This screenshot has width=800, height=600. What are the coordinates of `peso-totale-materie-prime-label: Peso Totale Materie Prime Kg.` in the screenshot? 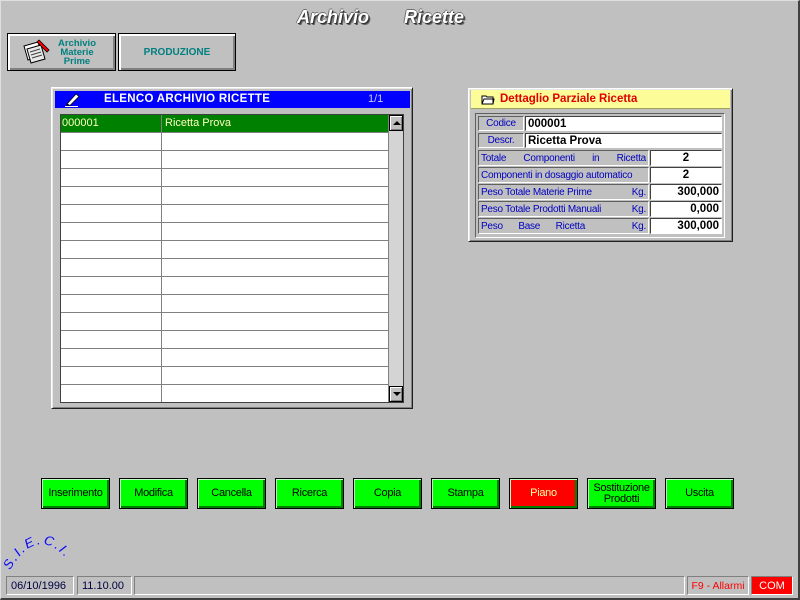 It's located at (563, 192).